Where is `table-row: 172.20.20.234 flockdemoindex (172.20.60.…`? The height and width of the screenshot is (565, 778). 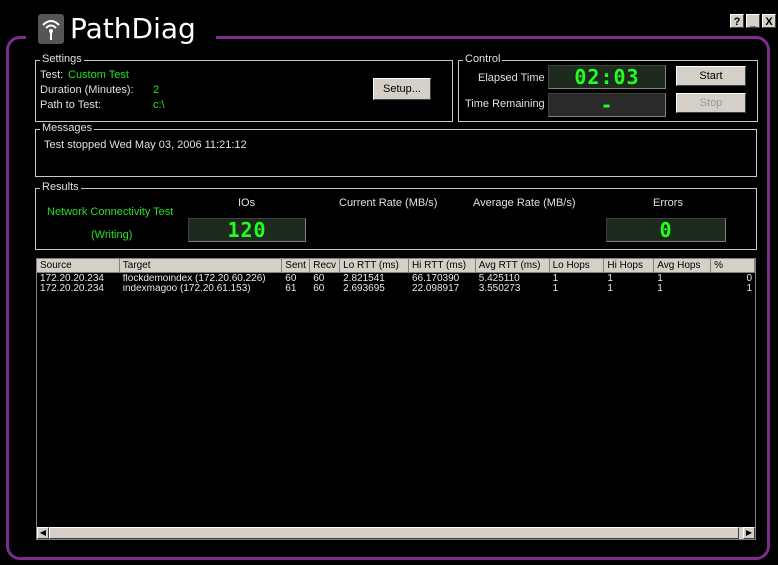
table-row: 172.20.20.234 flockdemoindex (172.20.60.… is located at coordinates (396, 279).